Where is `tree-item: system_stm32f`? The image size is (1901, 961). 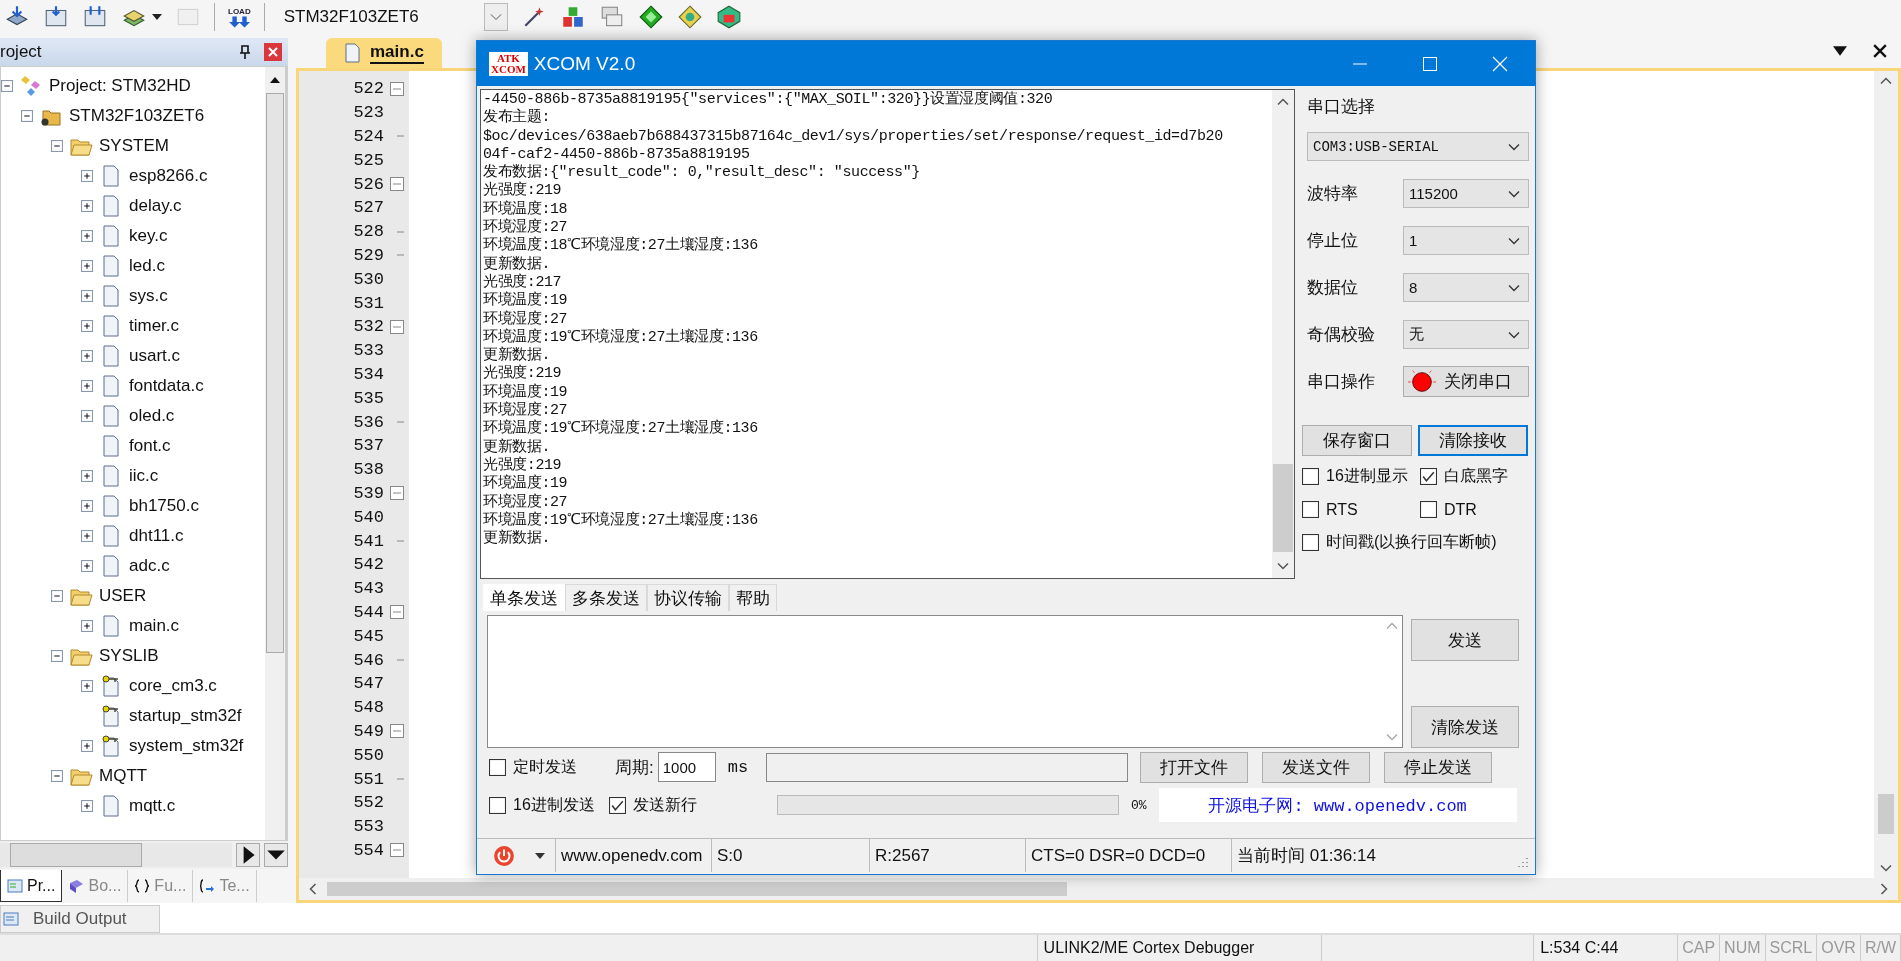 tree-item: system_stm32f is located at coordinates (186, 746).